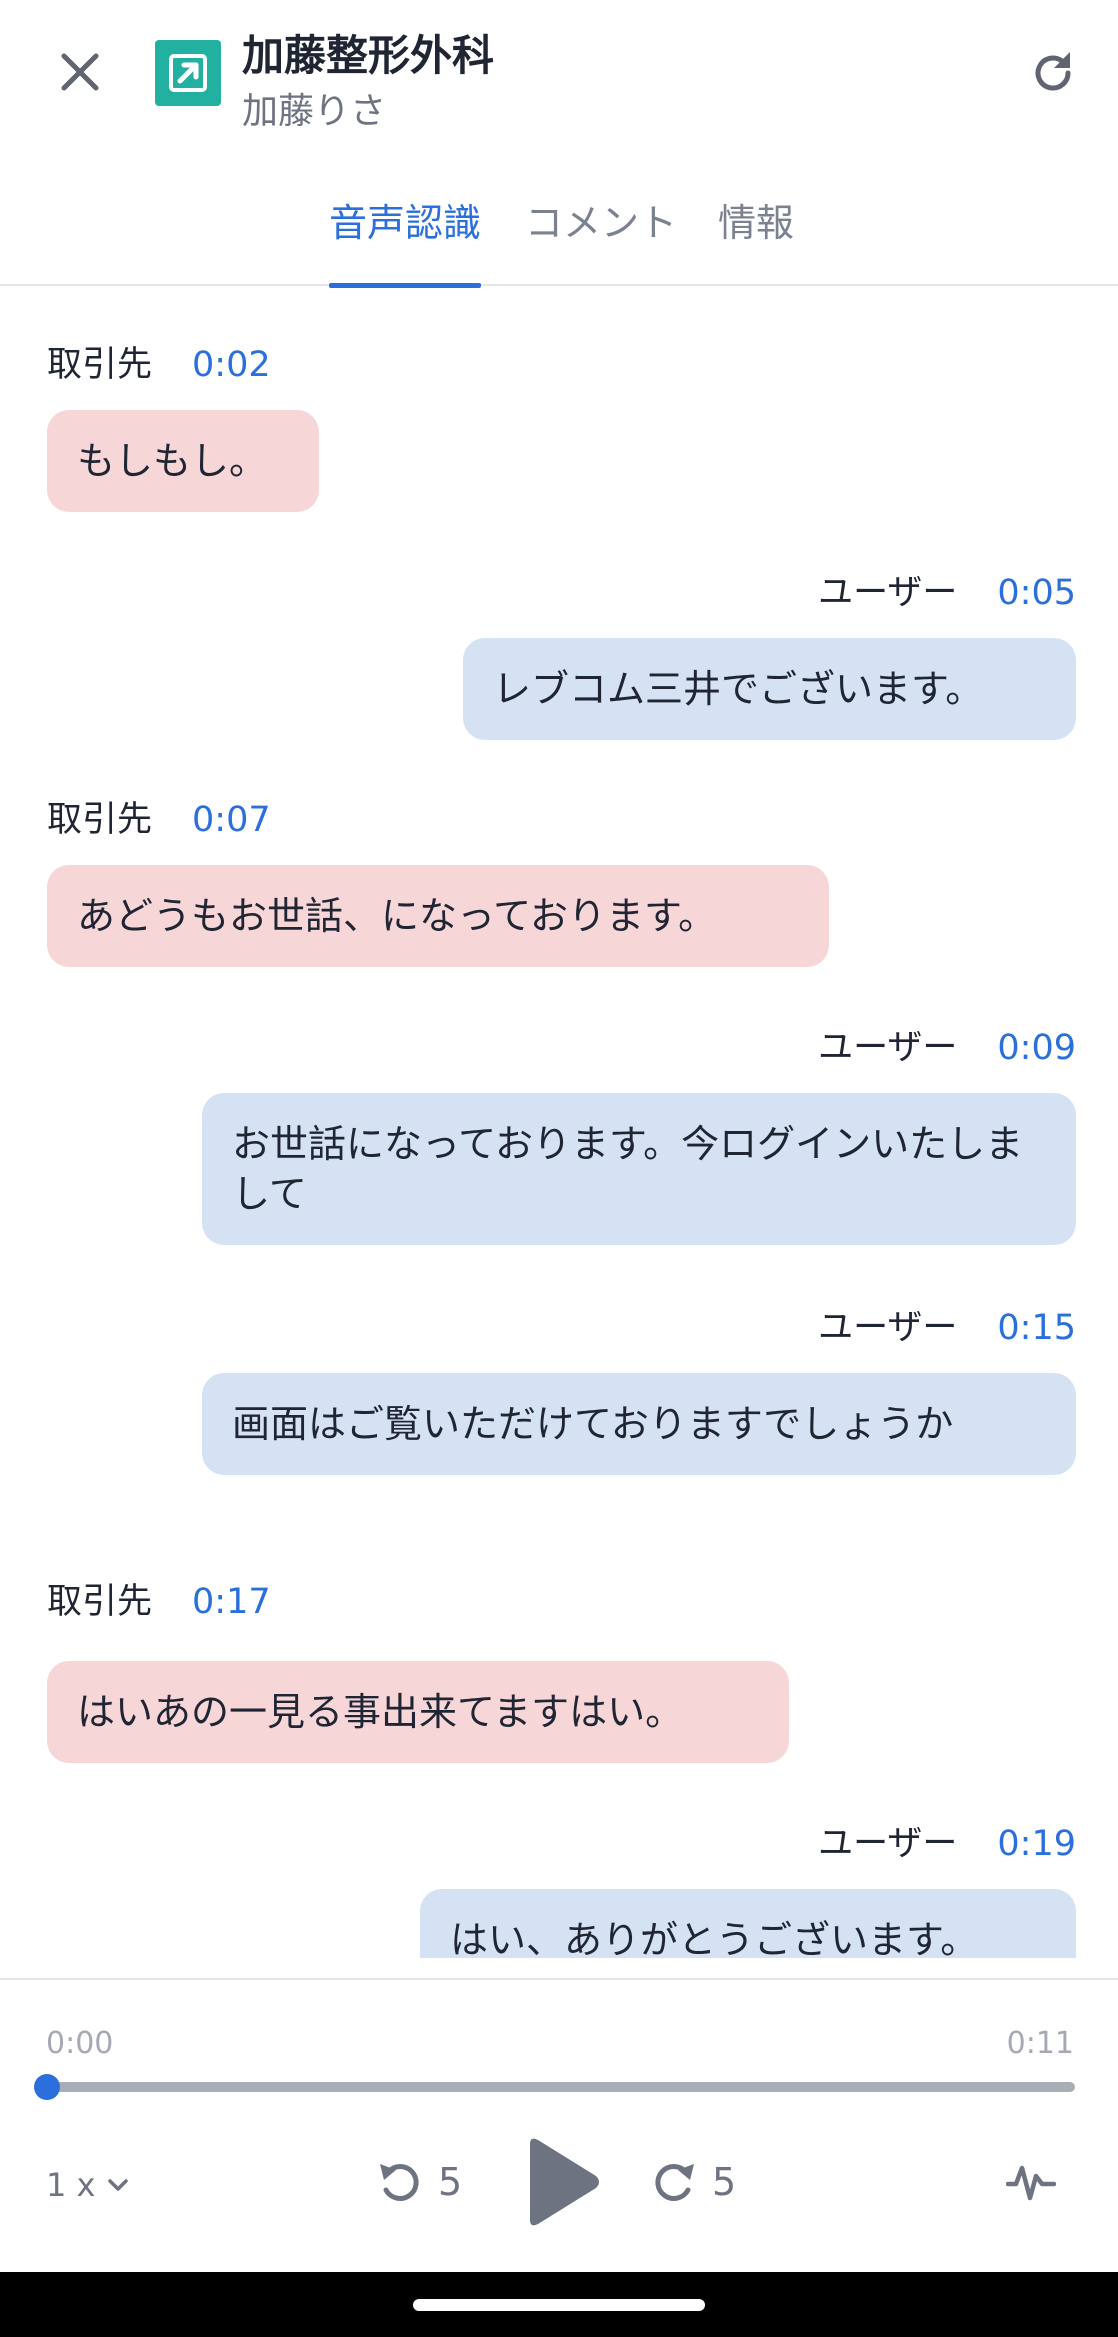  I want to click on forward-icon, so click(674, 2182).